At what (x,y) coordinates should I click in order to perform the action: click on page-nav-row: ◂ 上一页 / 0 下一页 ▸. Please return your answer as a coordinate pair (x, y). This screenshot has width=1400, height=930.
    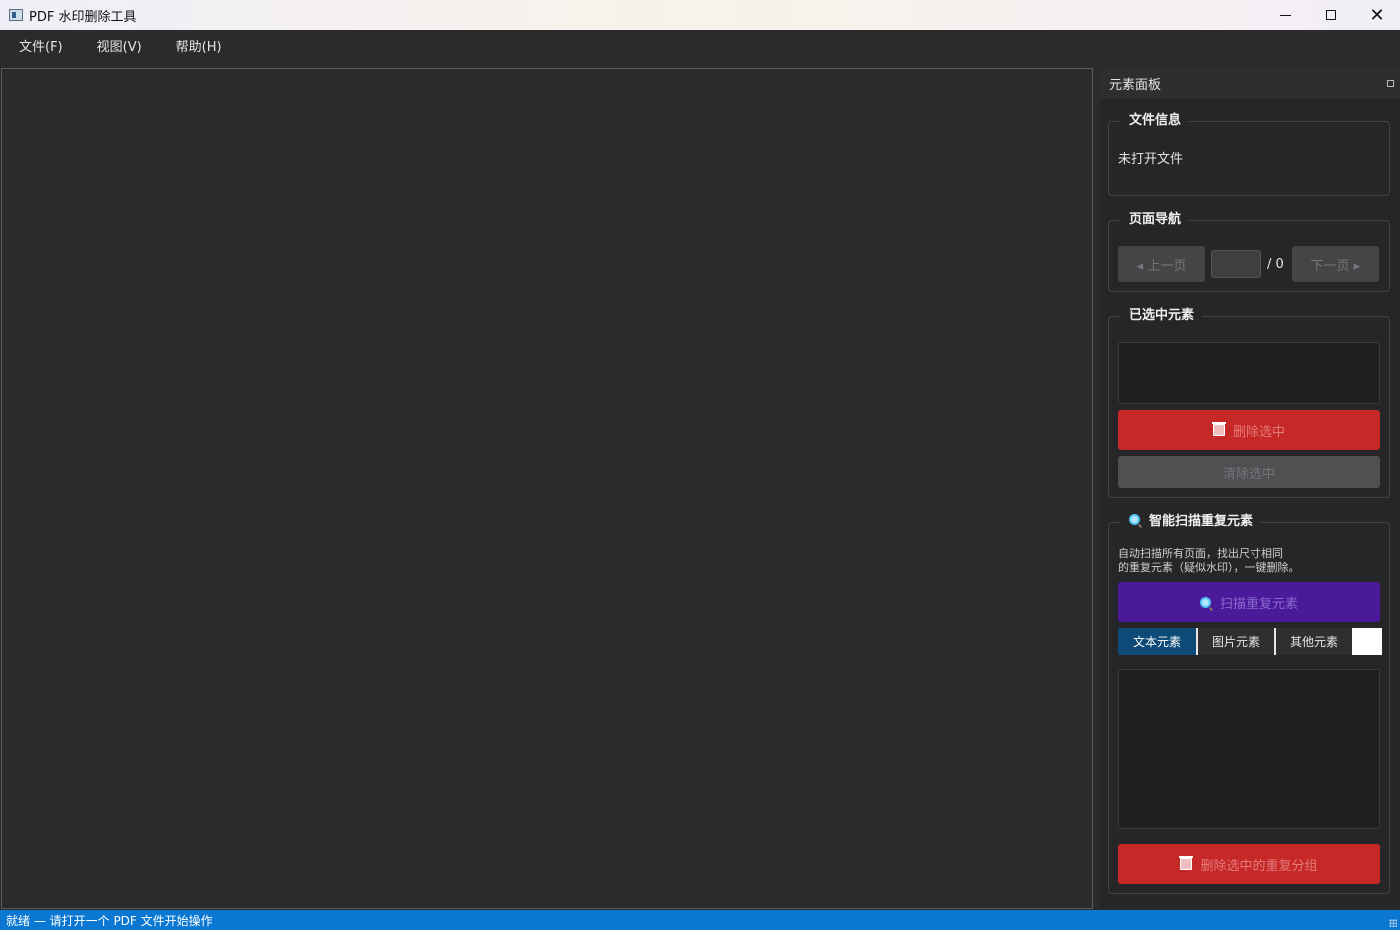
    Looking at the image, I should click on (1248, 264).